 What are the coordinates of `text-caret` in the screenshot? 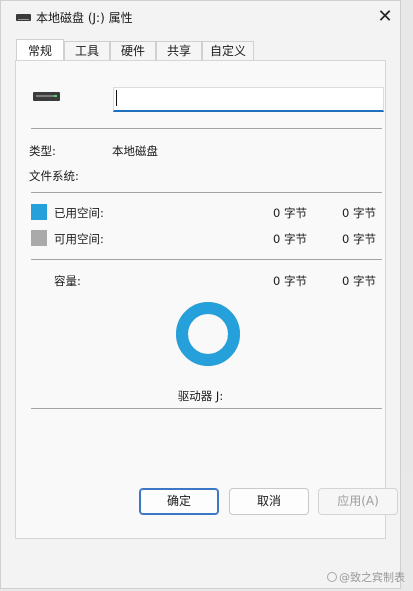 It's located at (116, 98).